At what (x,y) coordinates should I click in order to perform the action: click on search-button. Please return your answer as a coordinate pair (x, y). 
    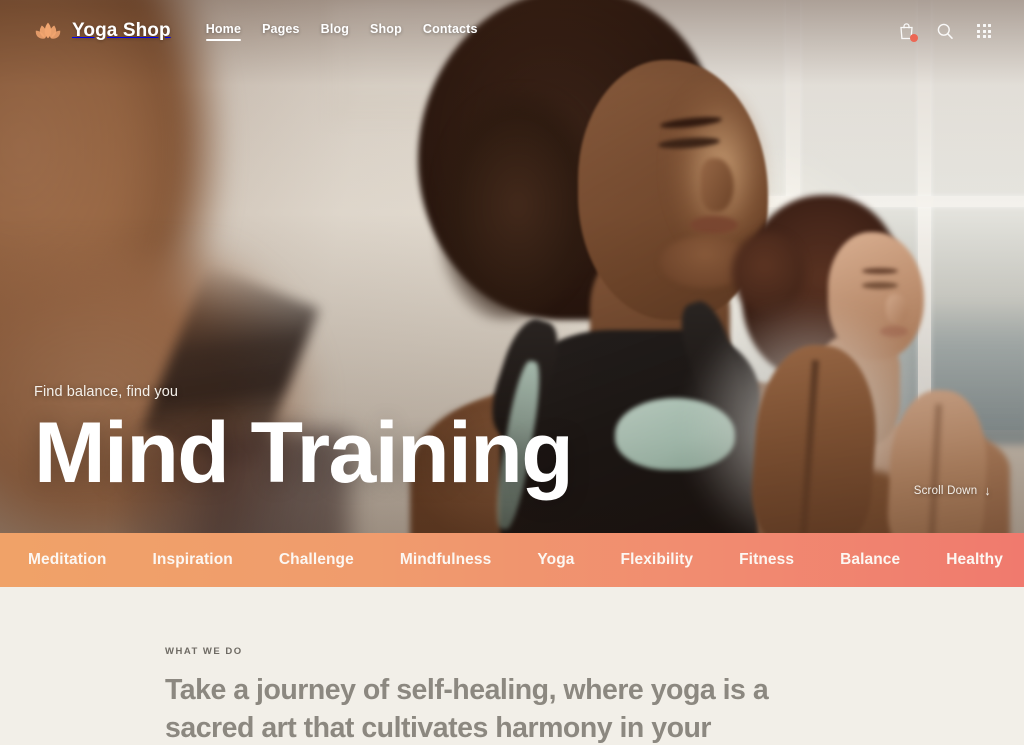
    Looking at the image, I should click on (945, 31).